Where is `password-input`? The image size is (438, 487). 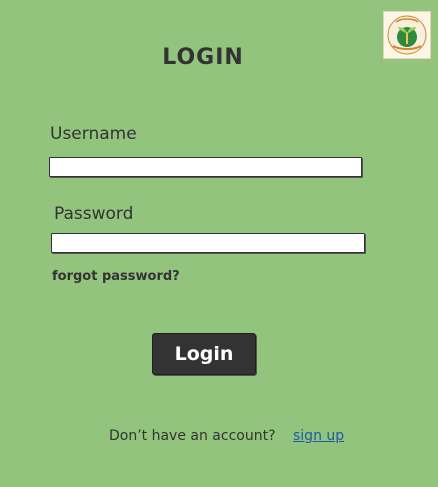 password-input is located at coordinates (208, 243).